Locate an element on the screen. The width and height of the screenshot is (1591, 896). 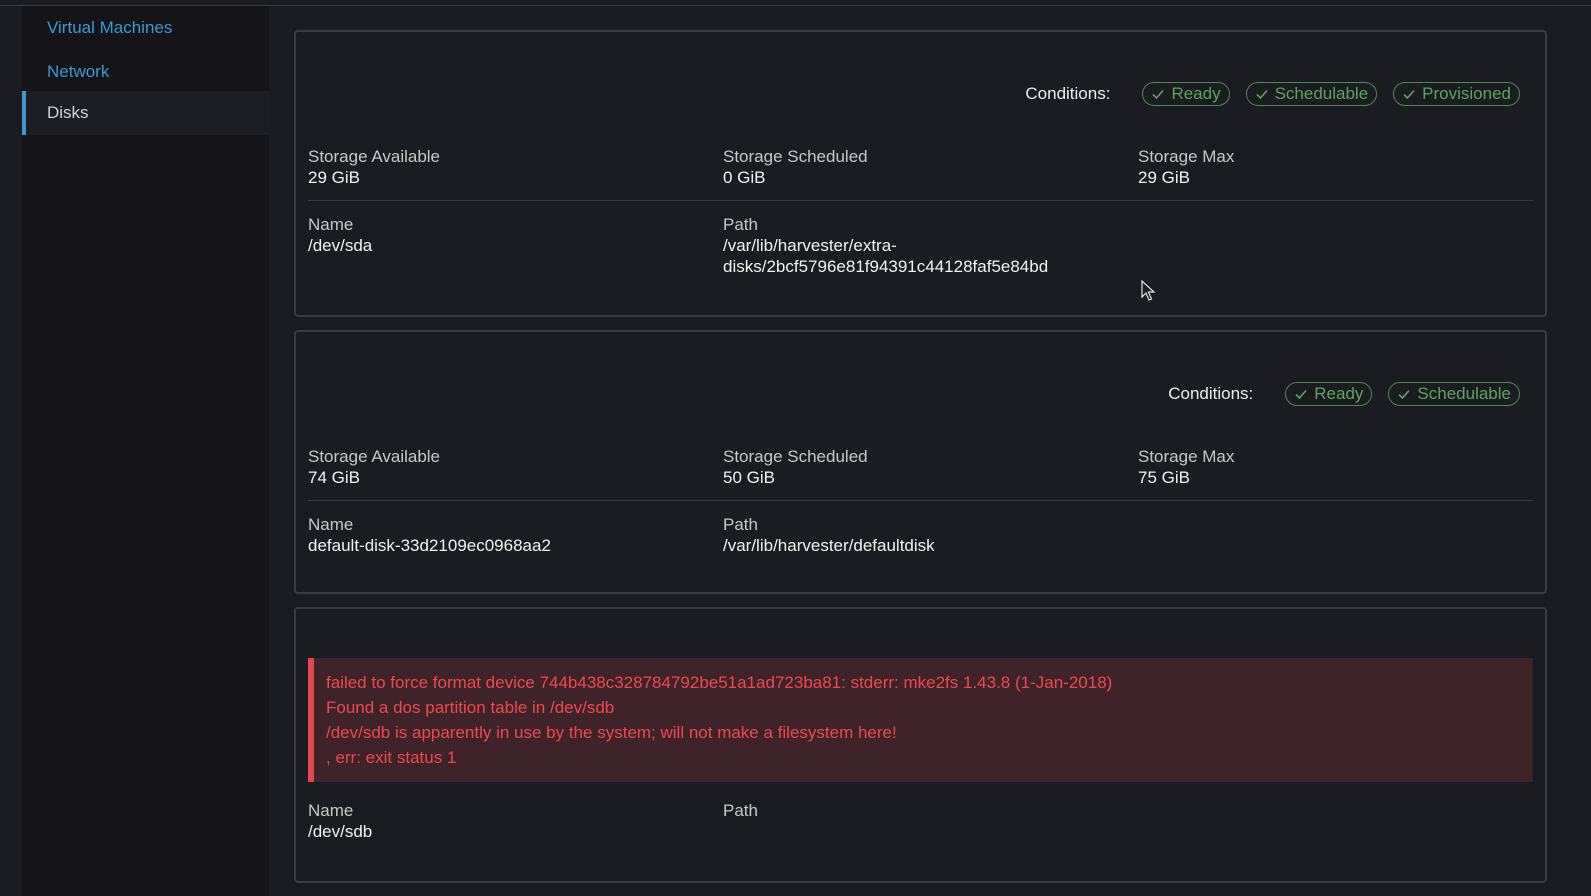
disk-path-value: /var/lib/harvester/defaultdisk is located at coordinates (829, 545).